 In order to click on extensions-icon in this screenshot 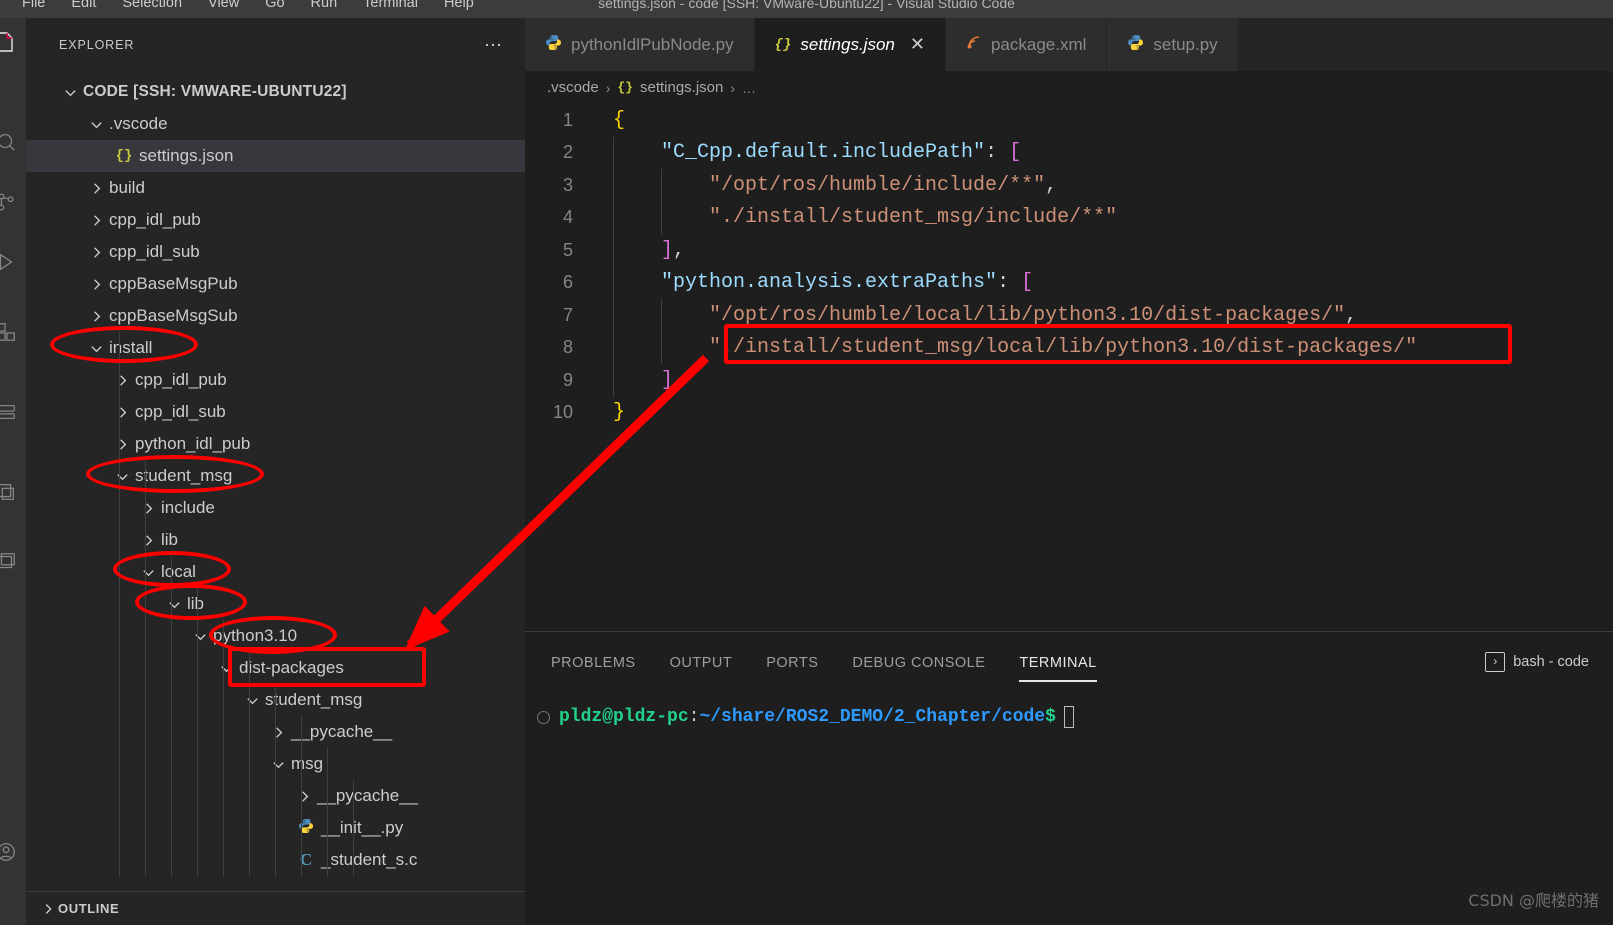, I will do `click(12, 332)`.